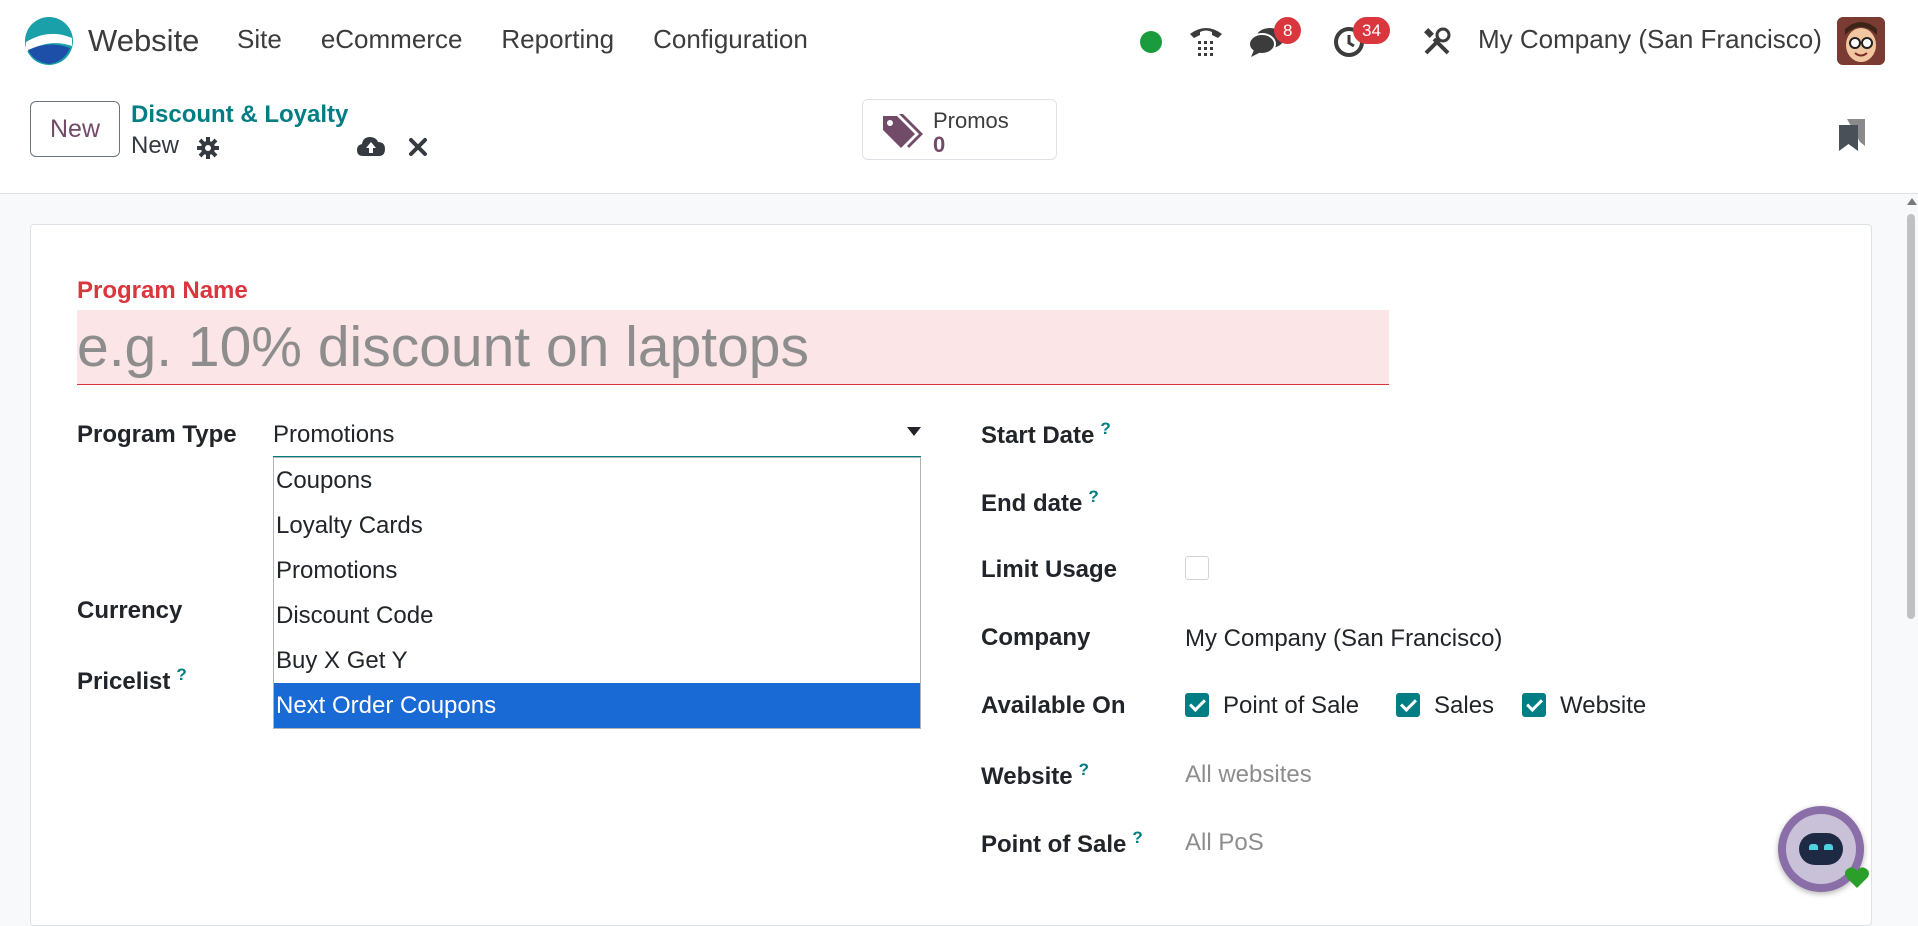 The image size is (1918, 926). Describe the element at coordinates (1224, 843) in the screenshot. I see `pos-field: All PoS` at that location.